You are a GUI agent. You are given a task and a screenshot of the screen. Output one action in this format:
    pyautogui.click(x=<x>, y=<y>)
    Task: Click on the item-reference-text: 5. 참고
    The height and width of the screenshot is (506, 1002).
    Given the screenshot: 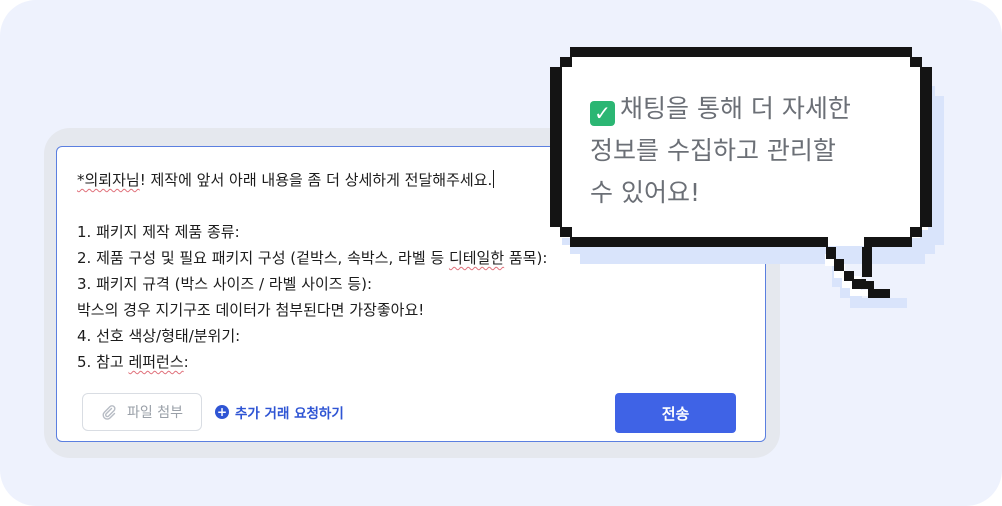 What is the action you would take?
    pyautogui.click(x=103, y=362)
    